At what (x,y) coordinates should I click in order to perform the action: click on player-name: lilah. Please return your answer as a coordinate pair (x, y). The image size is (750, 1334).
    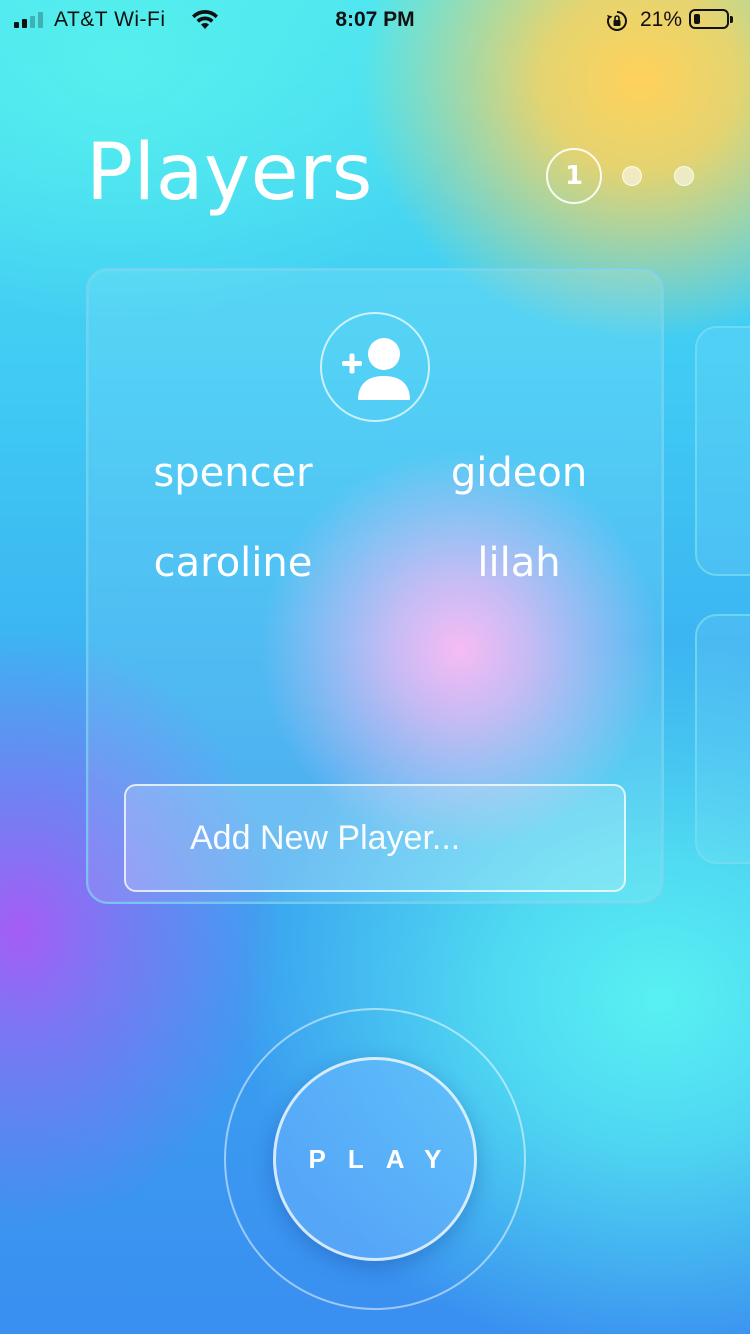
    Looking at the image, I should click on (518, 563).